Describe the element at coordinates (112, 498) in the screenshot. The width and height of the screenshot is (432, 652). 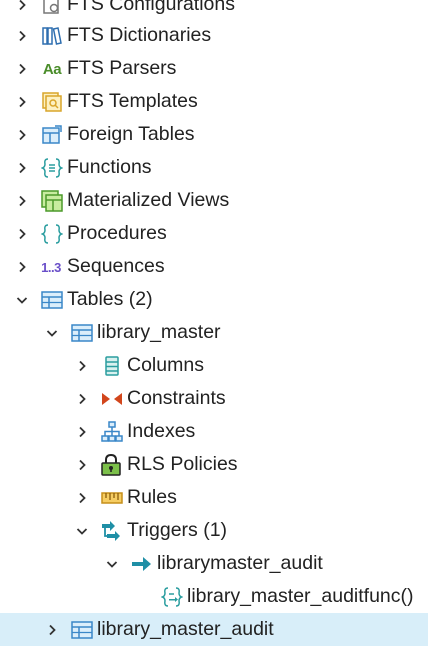
I see `rules-icon` at that location.